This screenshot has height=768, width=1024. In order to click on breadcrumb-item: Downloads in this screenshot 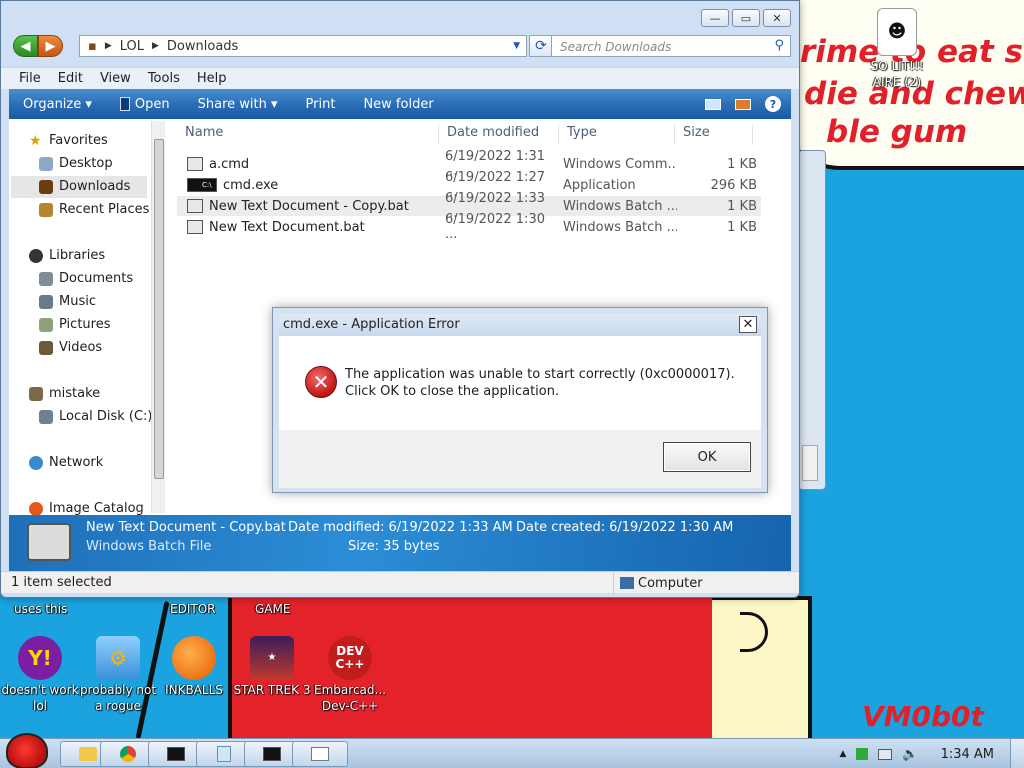, I will do `click(202, 46)`.